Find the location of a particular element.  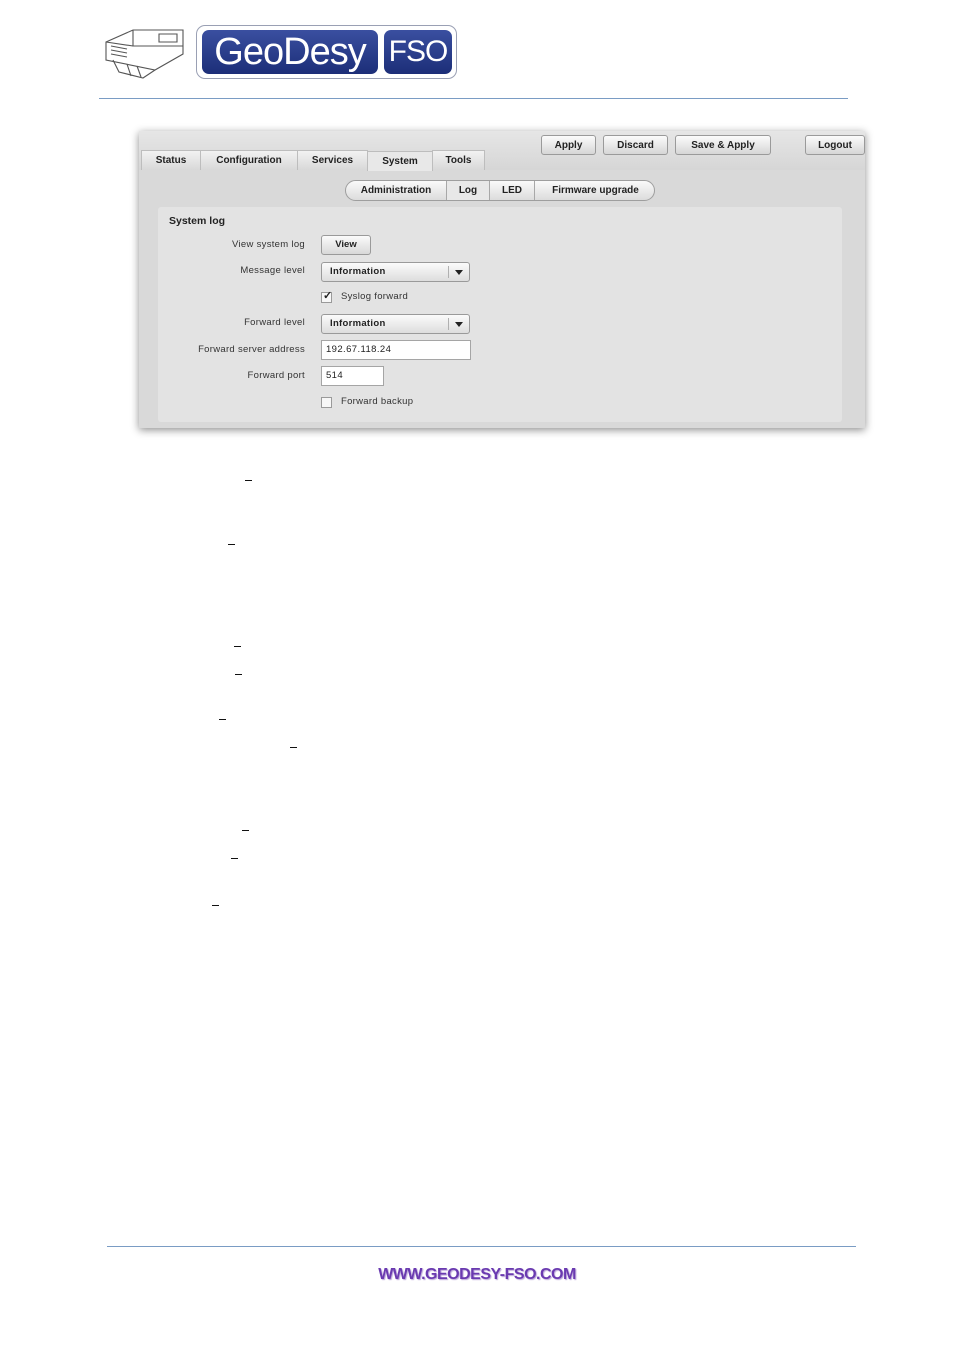

header-divider is located at coordinates (473, 98).